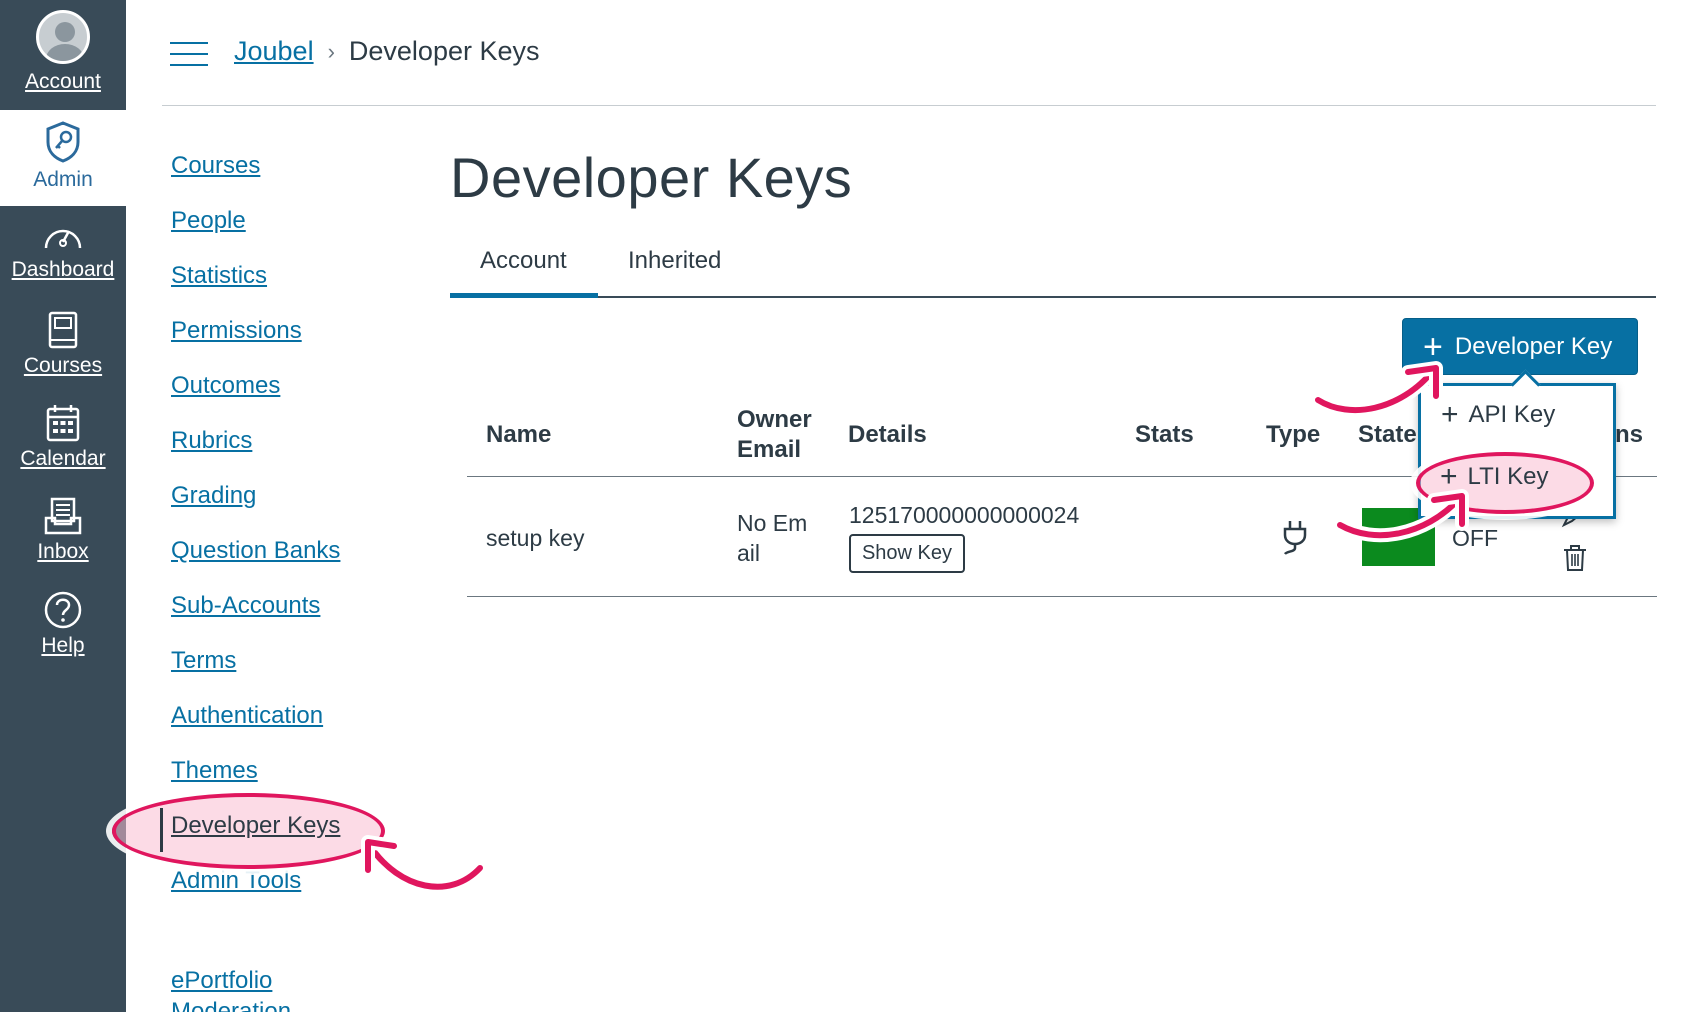 The width and height of the screenshot is (1693, 1012). I want to click on active-indicator, so click(161, 830).